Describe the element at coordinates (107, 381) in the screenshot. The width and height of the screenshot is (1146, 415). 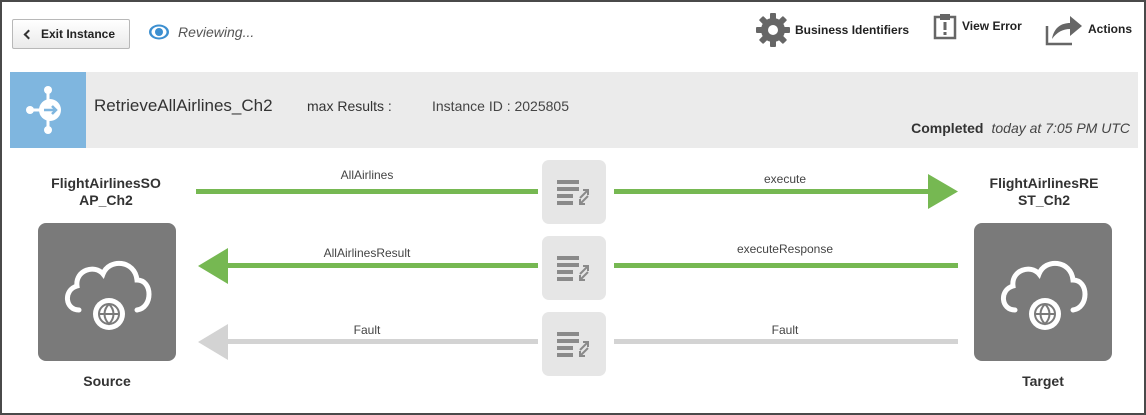
I see `source-role-label: Source` at that location.